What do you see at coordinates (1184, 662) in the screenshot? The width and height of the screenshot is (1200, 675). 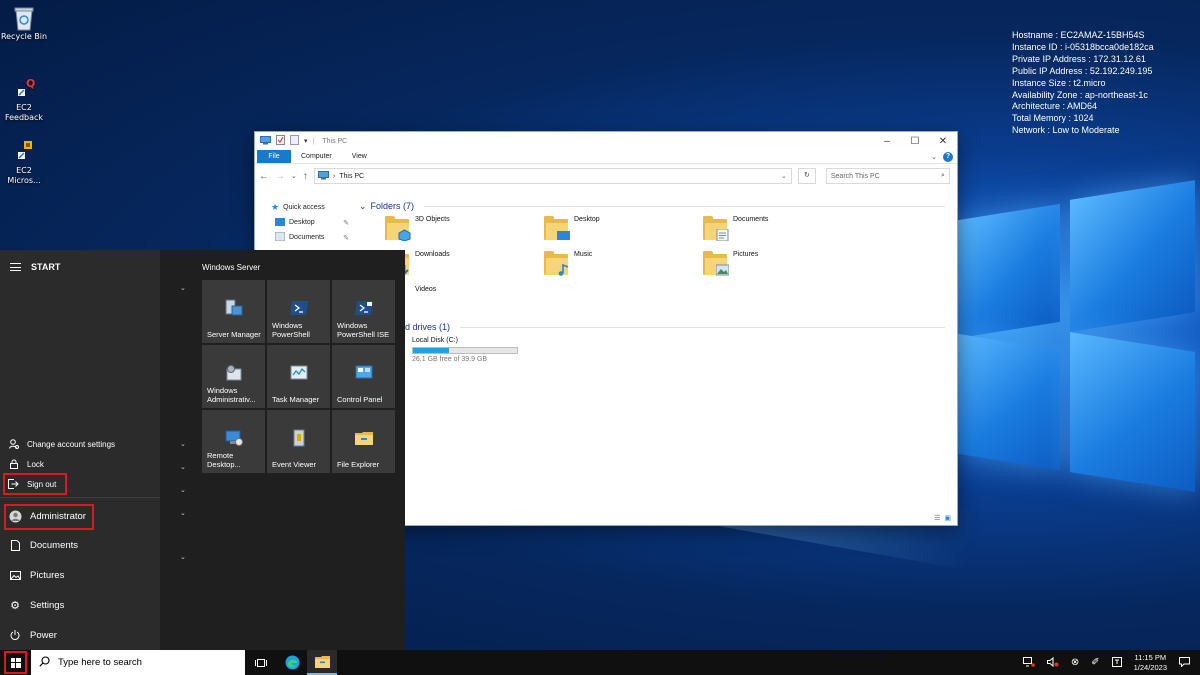 I see `notifications-icon` at bounding box center [1184, 662].